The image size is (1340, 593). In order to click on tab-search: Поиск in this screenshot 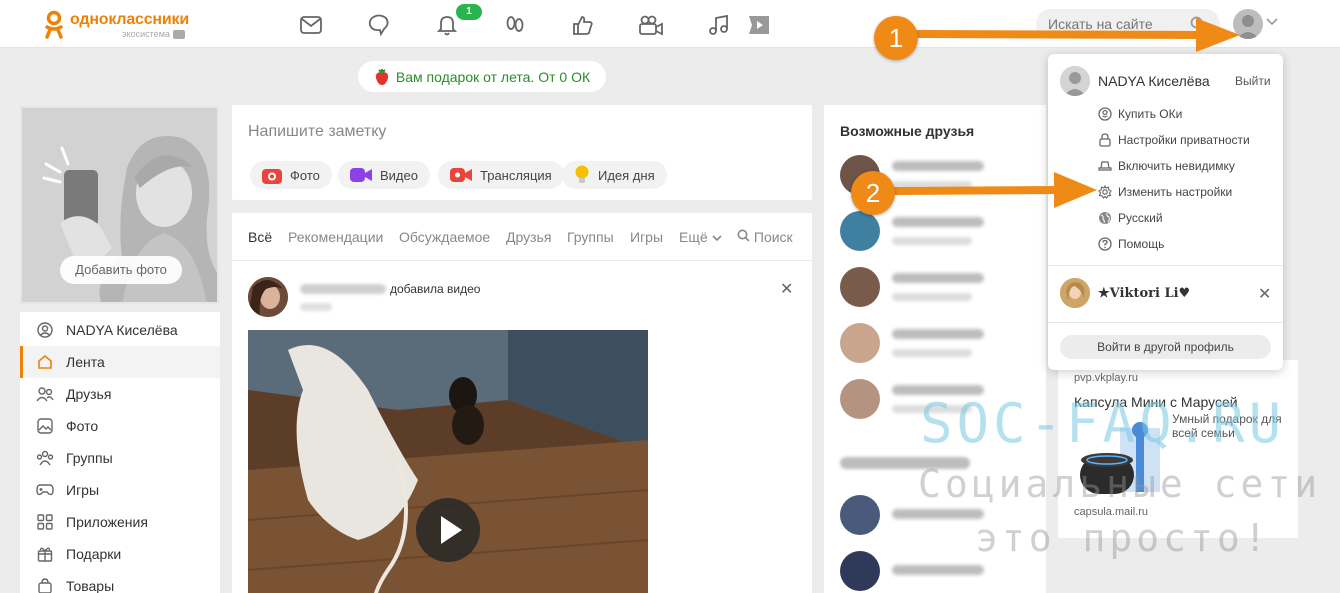, I will do `click(765, 237)`.